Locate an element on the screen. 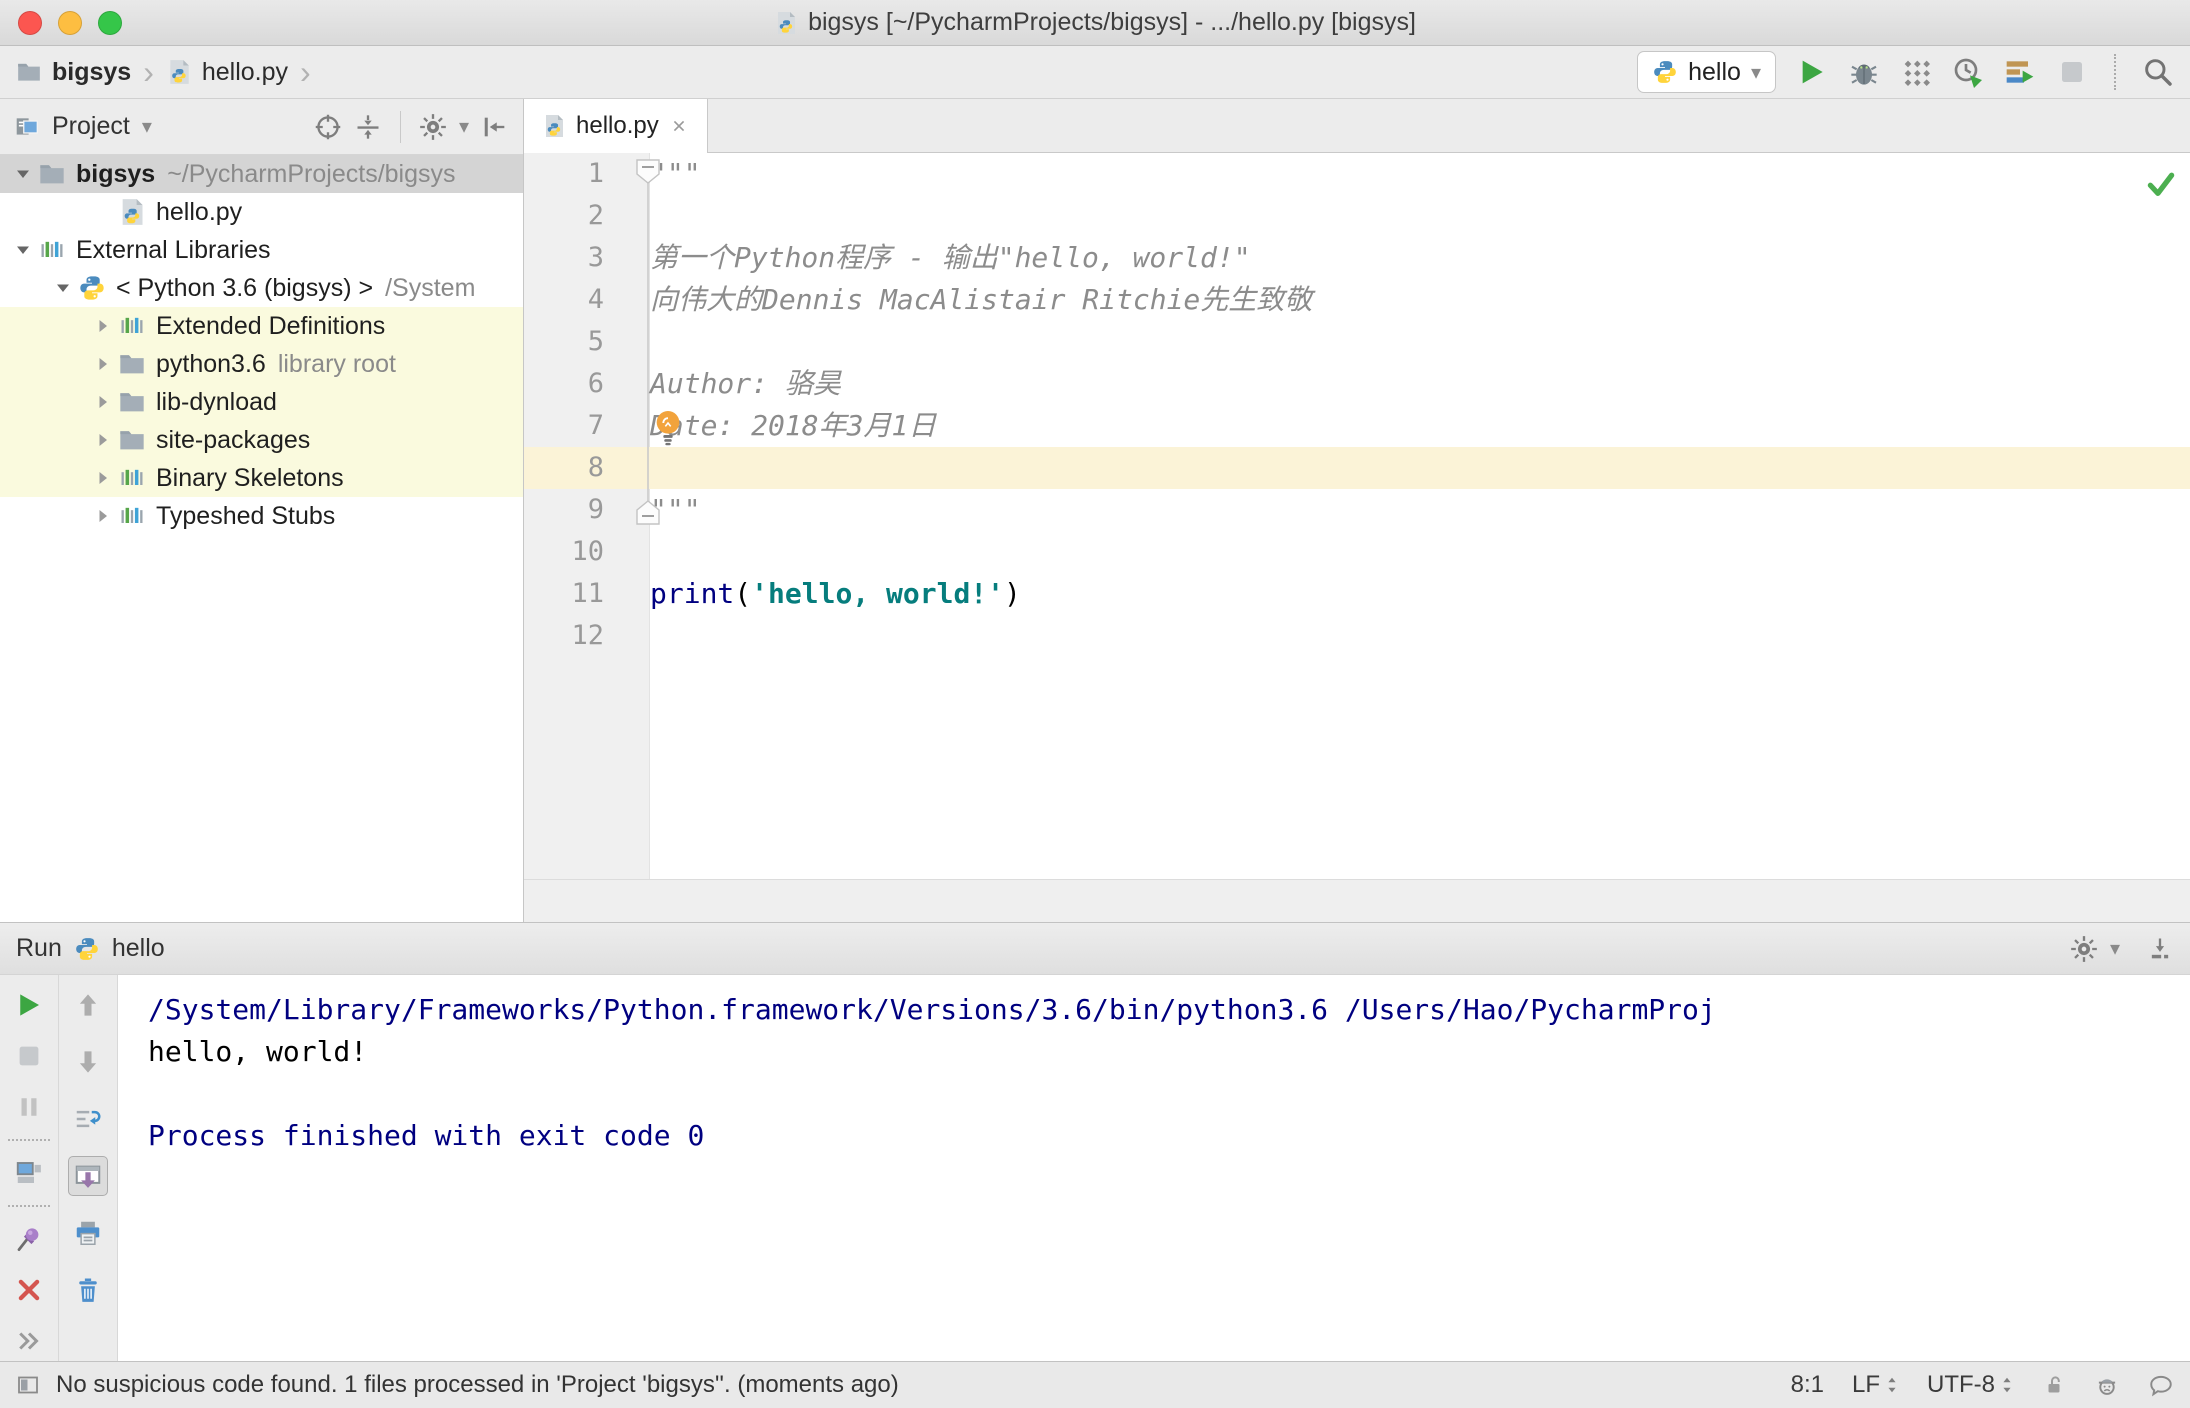 This screenshot has width=2190, height=1408. library-icon is located at coordinates (53, 250).